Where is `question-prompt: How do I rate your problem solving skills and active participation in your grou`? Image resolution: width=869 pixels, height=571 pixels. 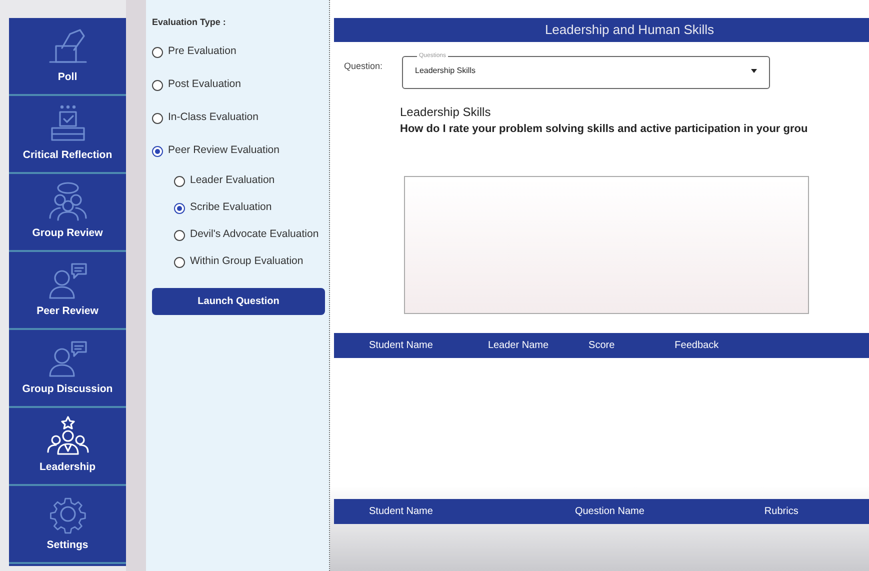
question-prompt: How do I rate your problem solving skills and active participation in your grou is located at coordinates (604, 129).